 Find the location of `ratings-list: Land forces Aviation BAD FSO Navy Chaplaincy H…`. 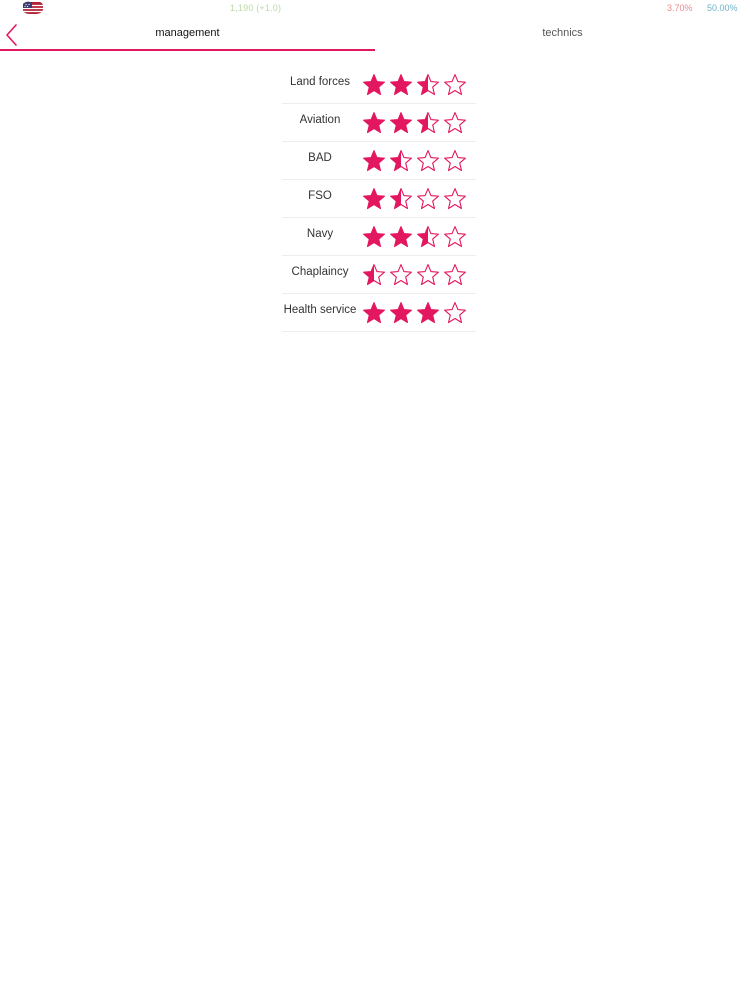

ratings-list: Land forces Aviation BAD FSO Navy Chaplaincy H… is located at coordinates (379, 199).